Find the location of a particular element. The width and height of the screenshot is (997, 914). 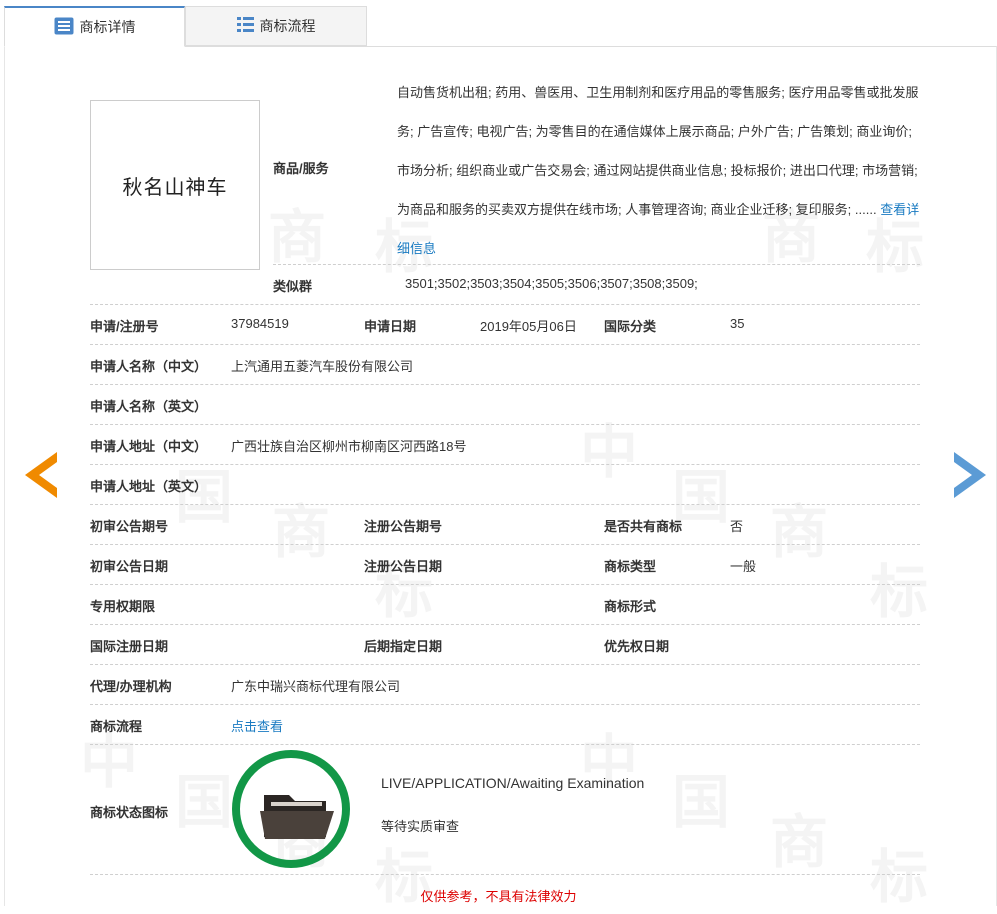

tm-type-label: 商标类型 is located at coordinates (630, 566).